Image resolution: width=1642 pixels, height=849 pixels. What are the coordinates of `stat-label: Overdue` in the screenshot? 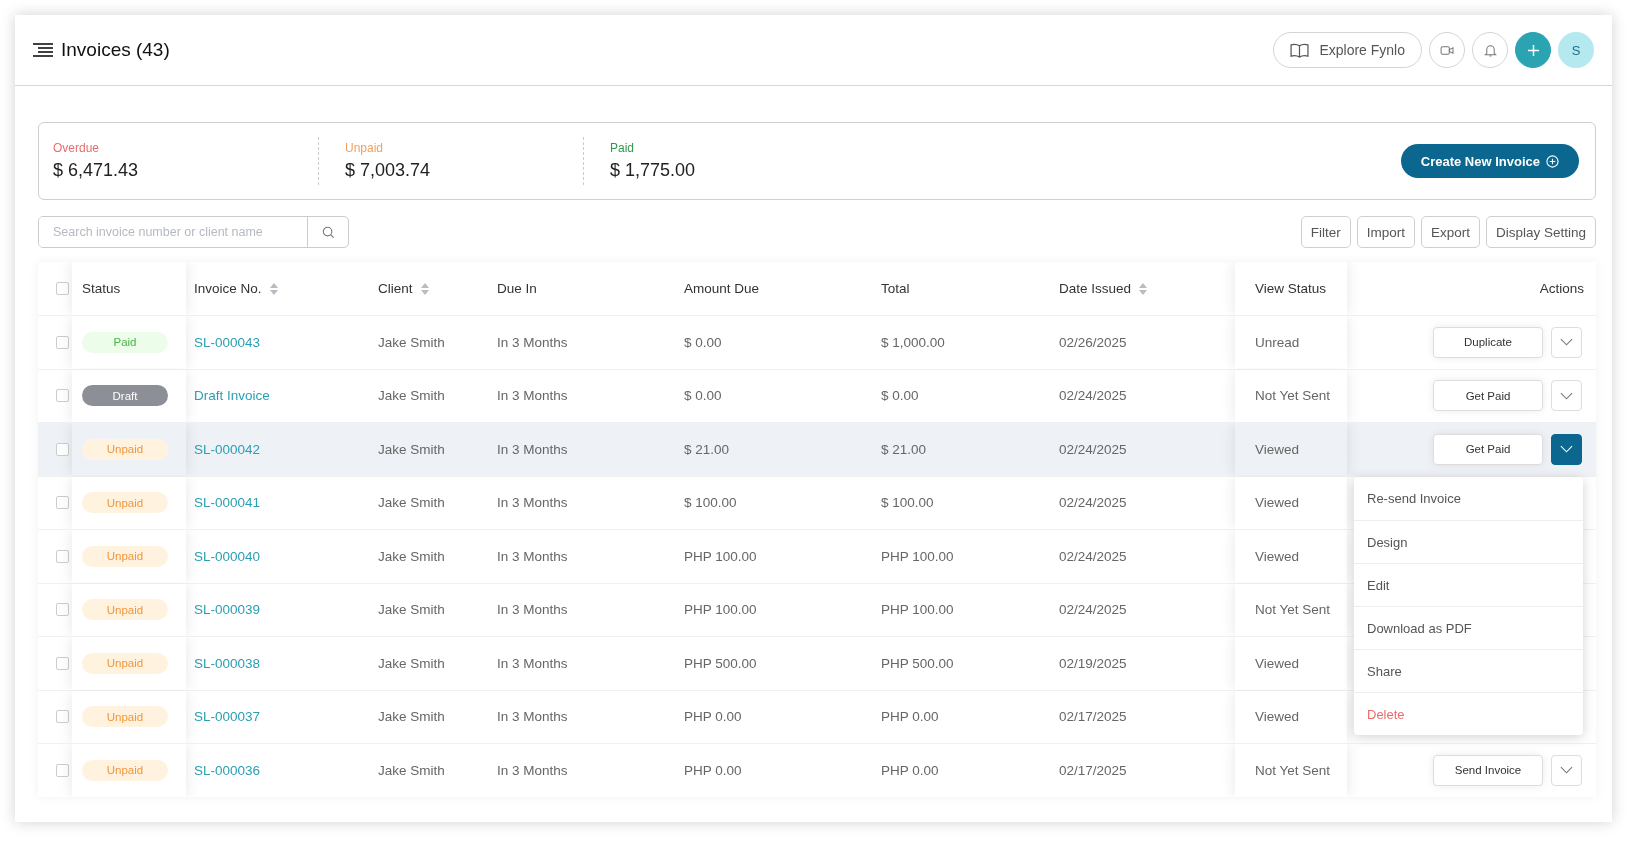 It's located at (77, 148).